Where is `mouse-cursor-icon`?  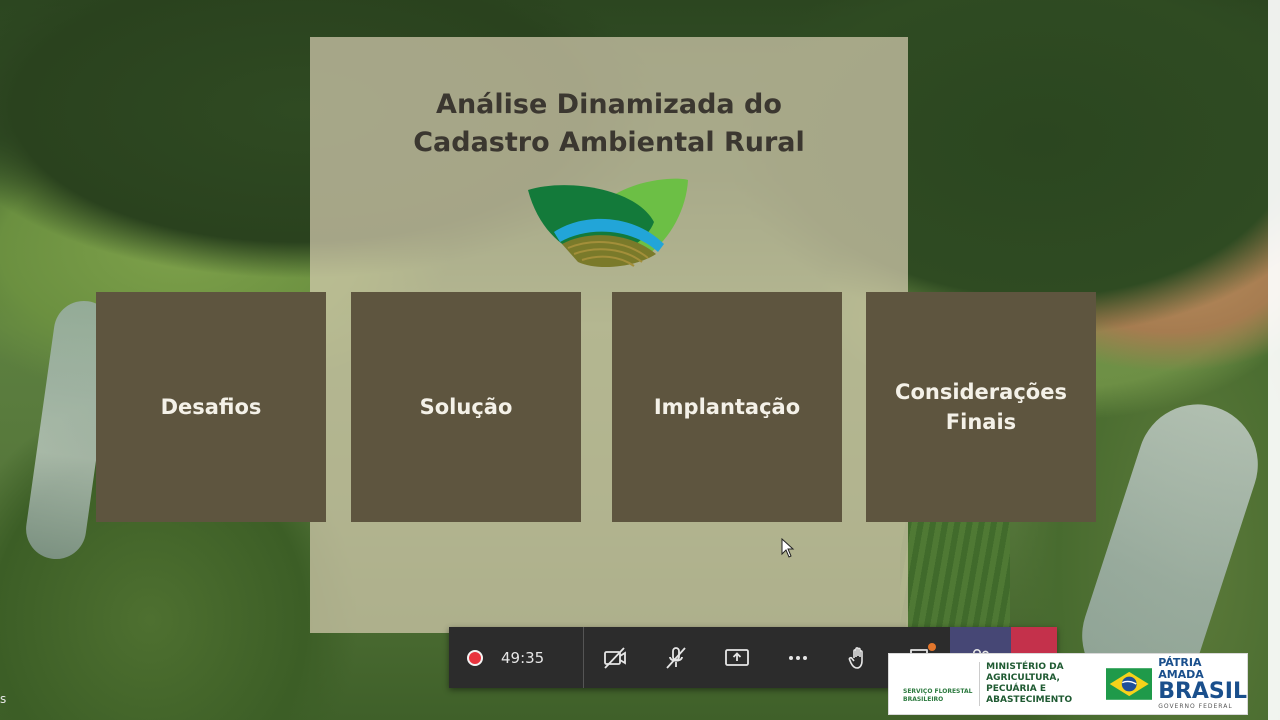
mouse-cursor-icon is located at coordinates (788, 548).